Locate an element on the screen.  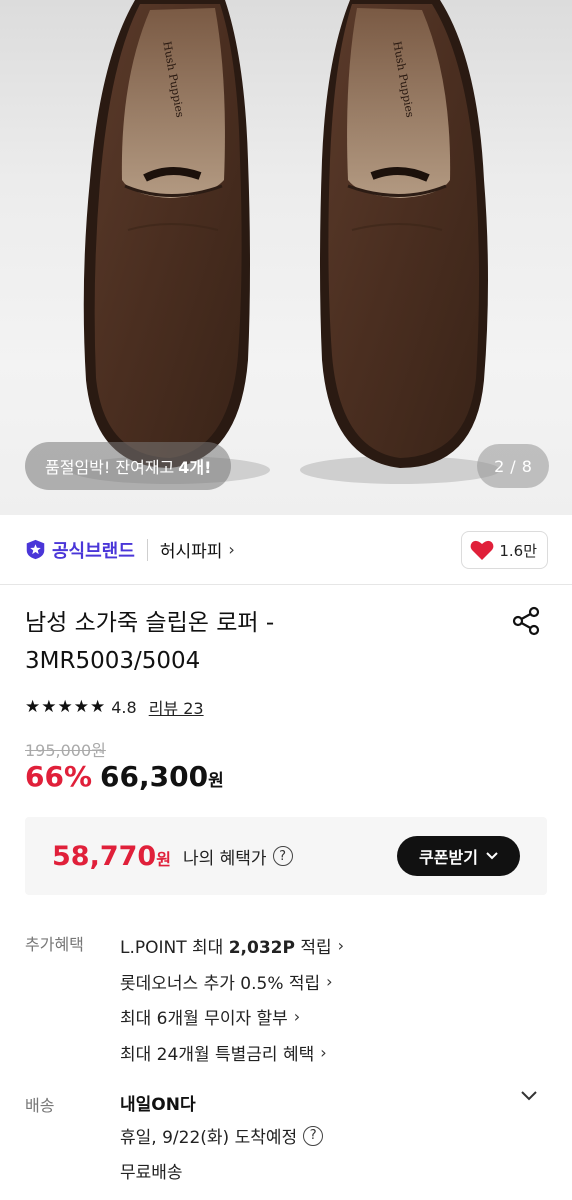
benefit-text: L.POINT 최대 2,032P 적립 is located at coordinates (226, 945).